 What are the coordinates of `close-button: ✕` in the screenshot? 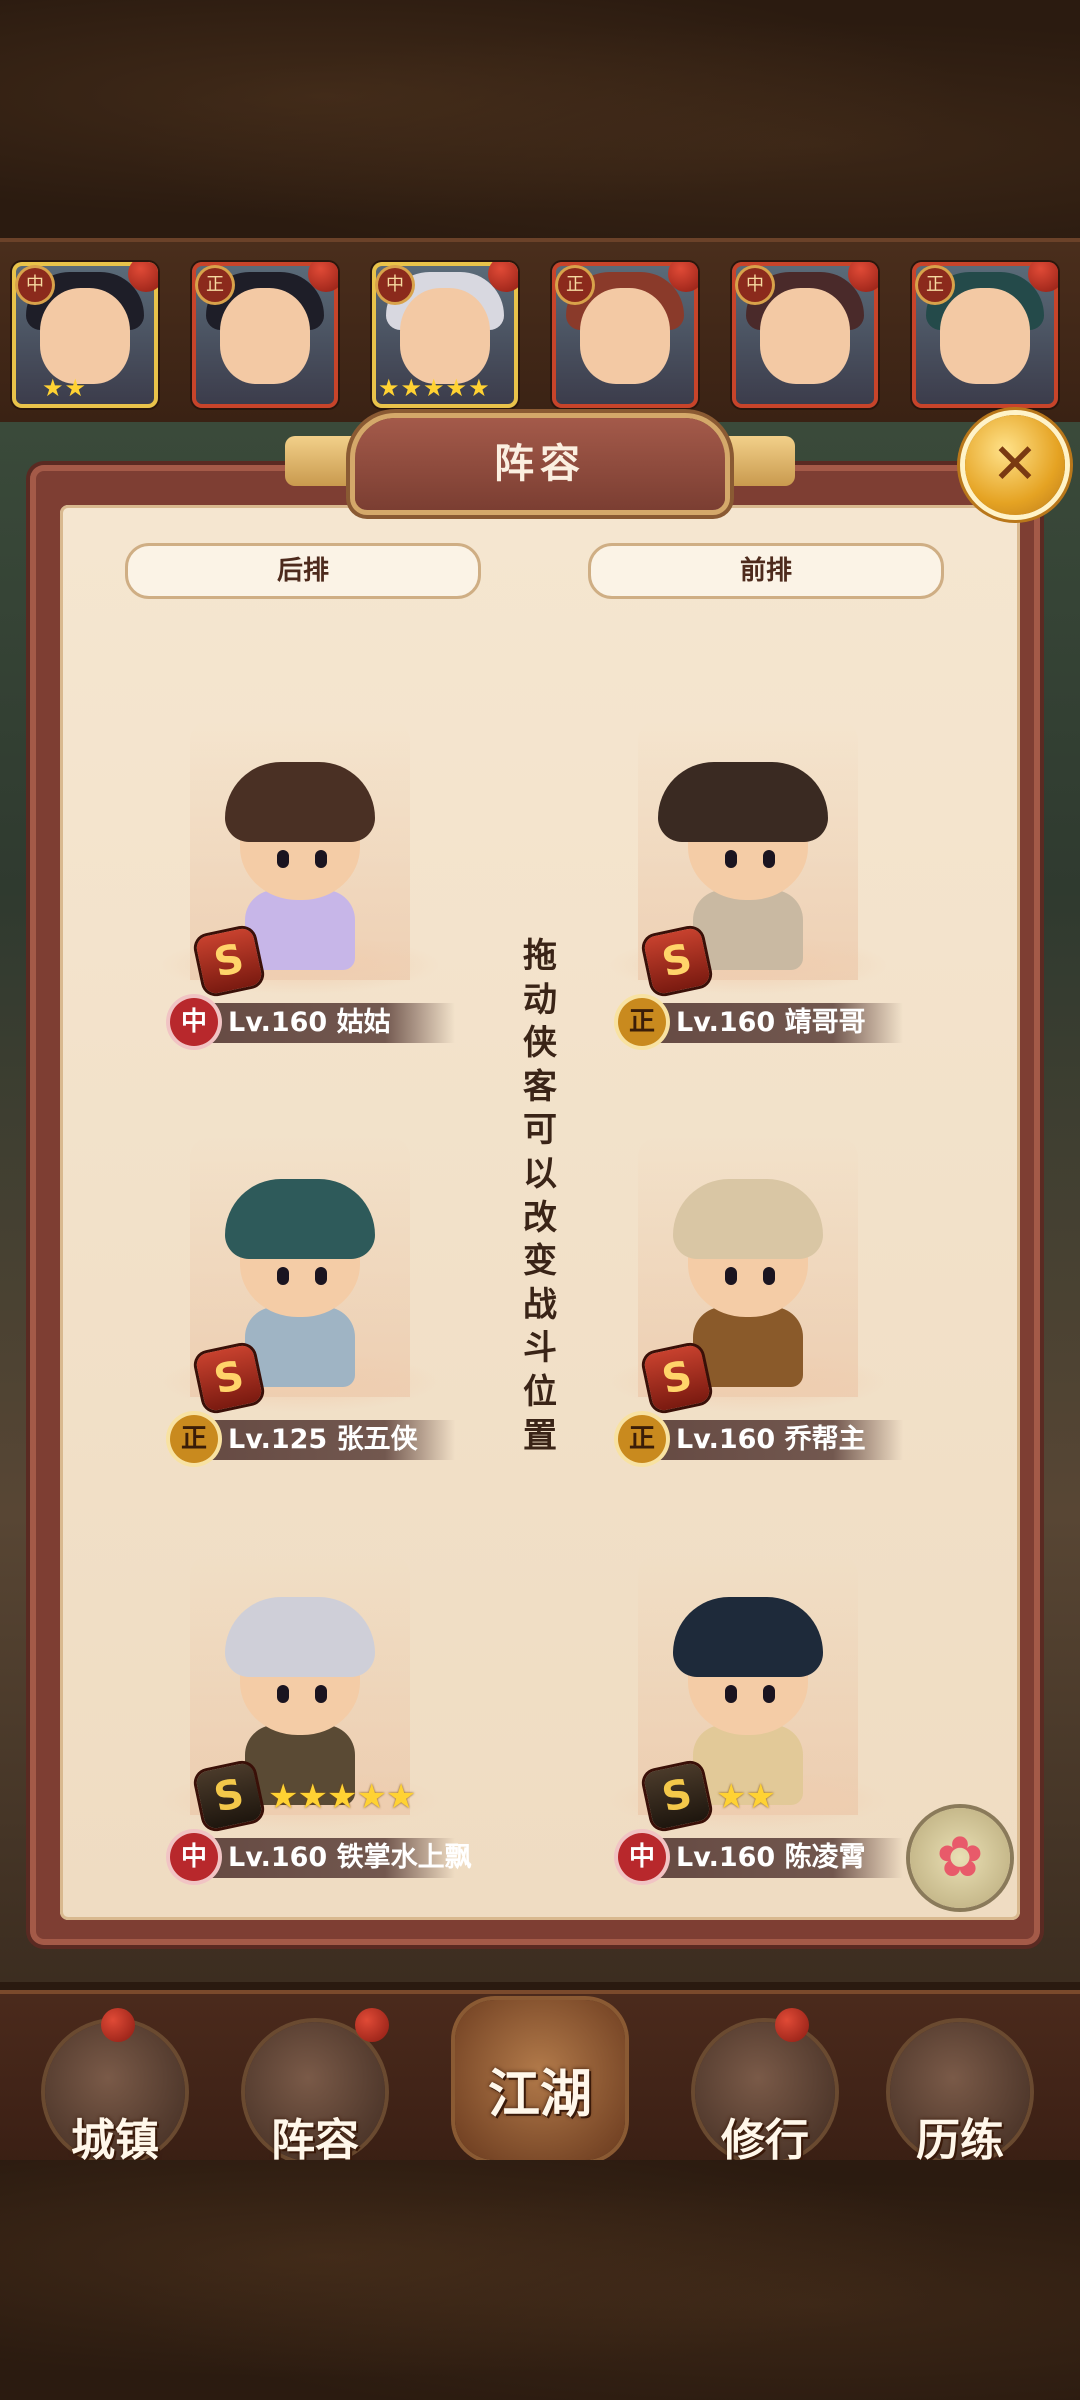 It's located at (1015, 465).